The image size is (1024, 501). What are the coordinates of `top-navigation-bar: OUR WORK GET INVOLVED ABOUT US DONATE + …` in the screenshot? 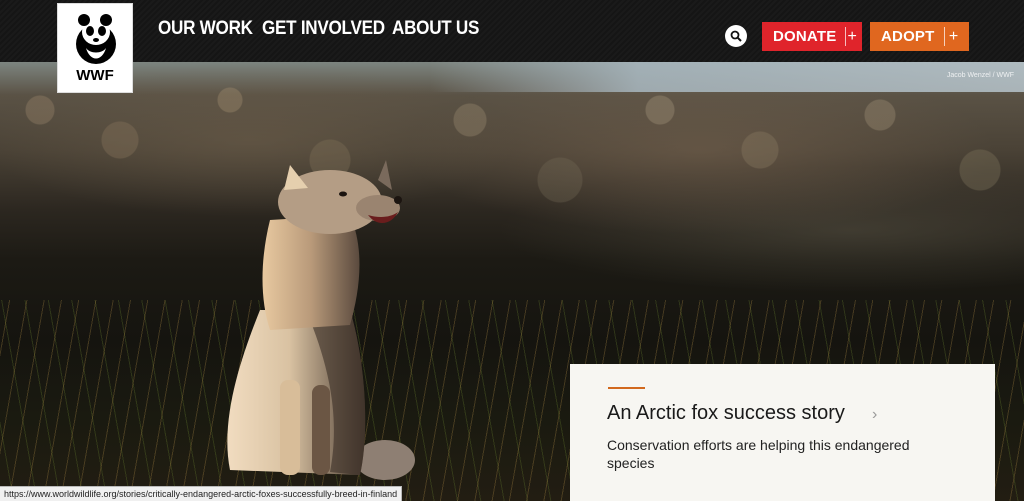 It's located at (512, 31).